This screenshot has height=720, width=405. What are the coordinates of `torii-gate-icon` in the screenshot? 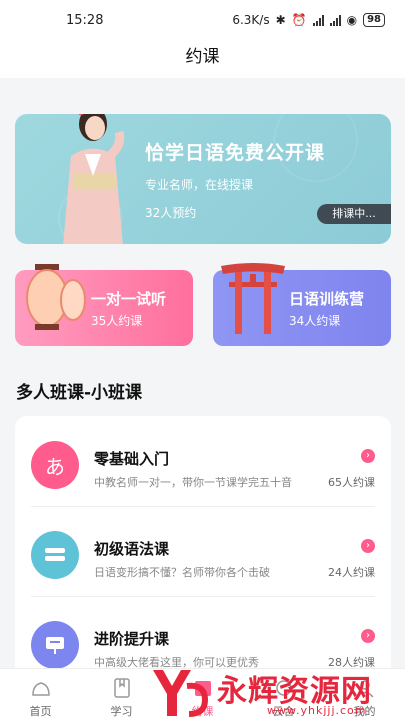 It's located at (253, 298).